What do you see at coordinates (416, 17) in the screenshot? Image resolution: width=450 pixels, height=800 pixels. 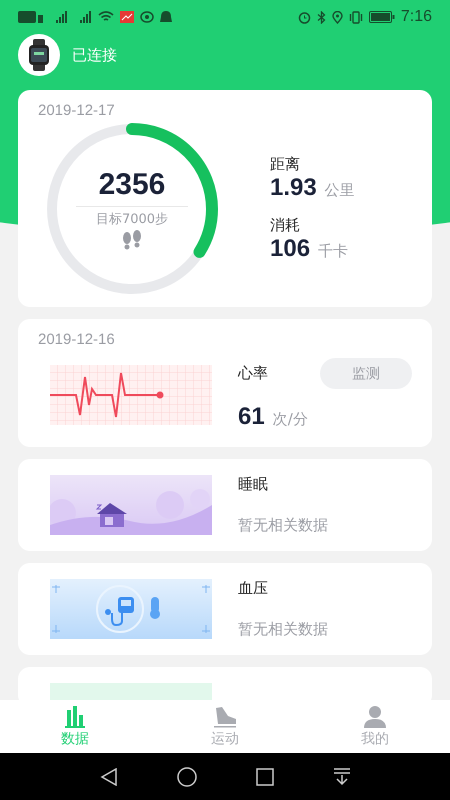 I see `clock-time: 7:16` at bounding box center [416, 17].